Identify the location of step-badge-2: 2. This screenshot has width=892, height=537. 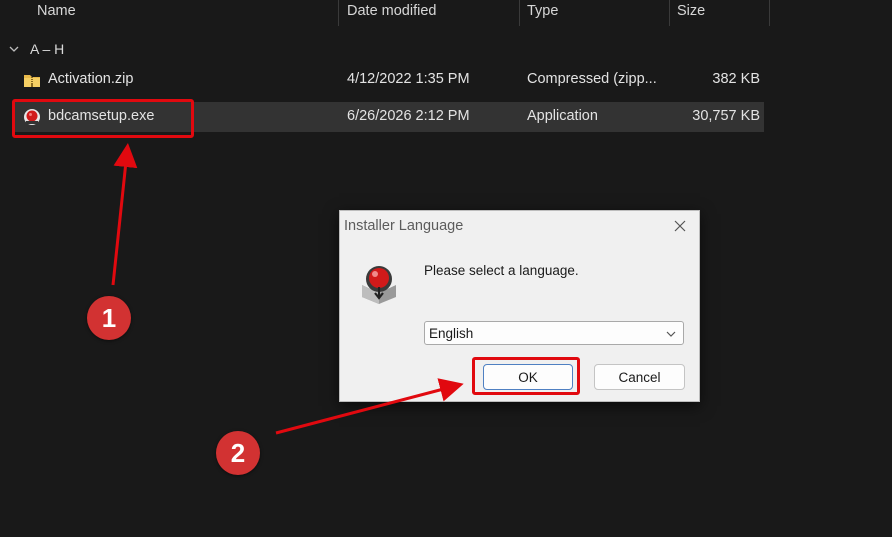
(238, 453).